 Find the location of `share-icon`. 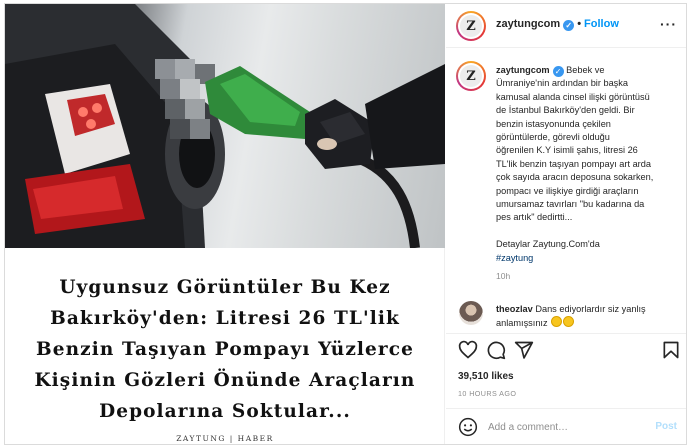

share-icon is located at coordinates (524, 350).